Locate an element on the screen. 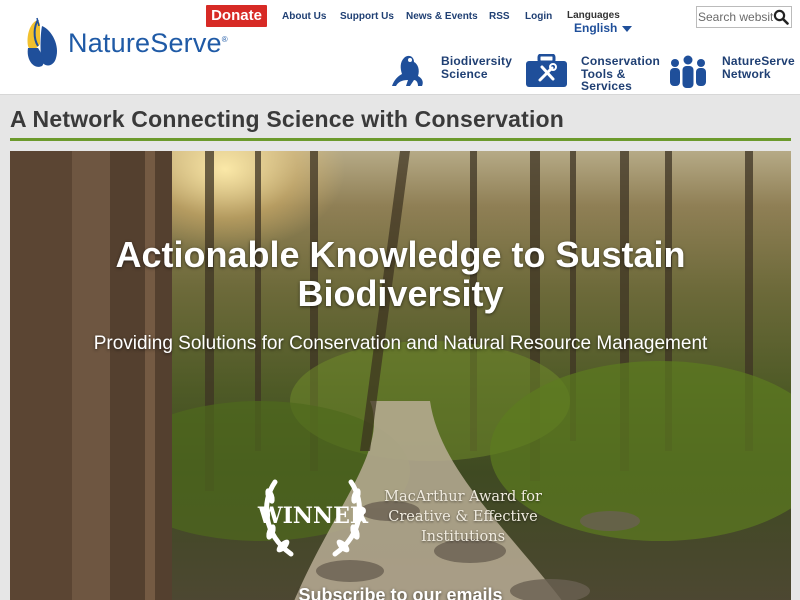  nav-link-about-us: About Us is located at coordinates (304, 16).